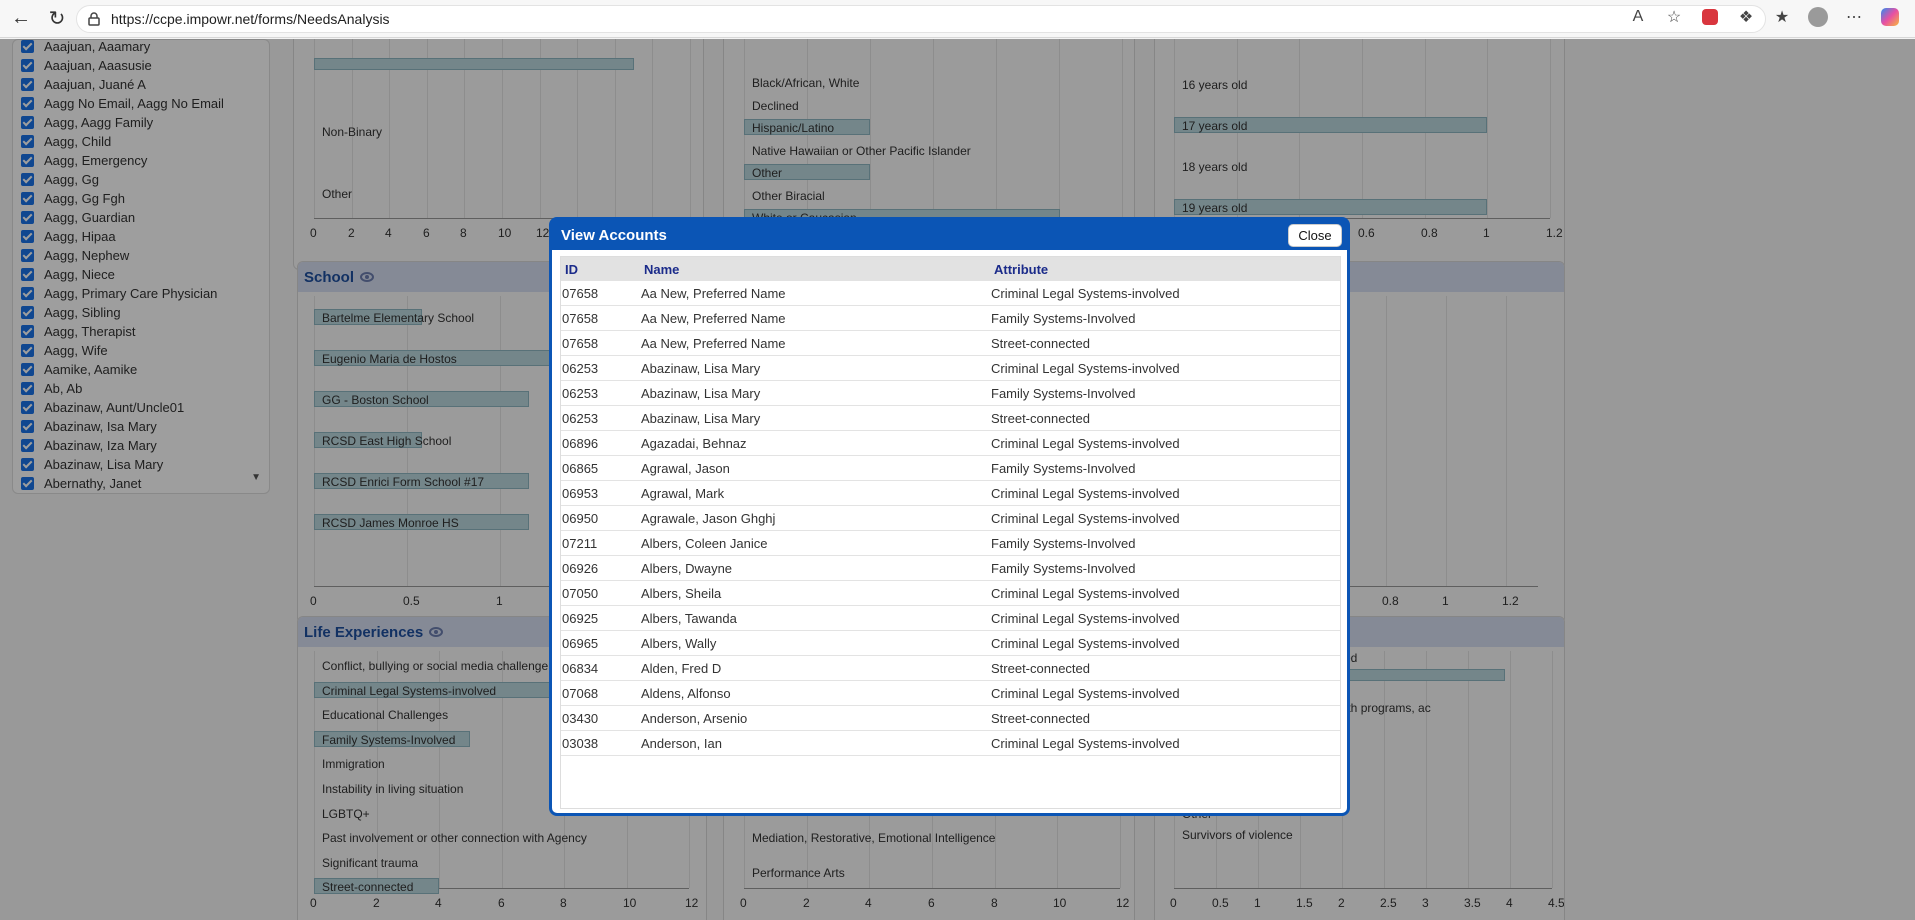  I want to click on lock-icon, so click(94, 19).